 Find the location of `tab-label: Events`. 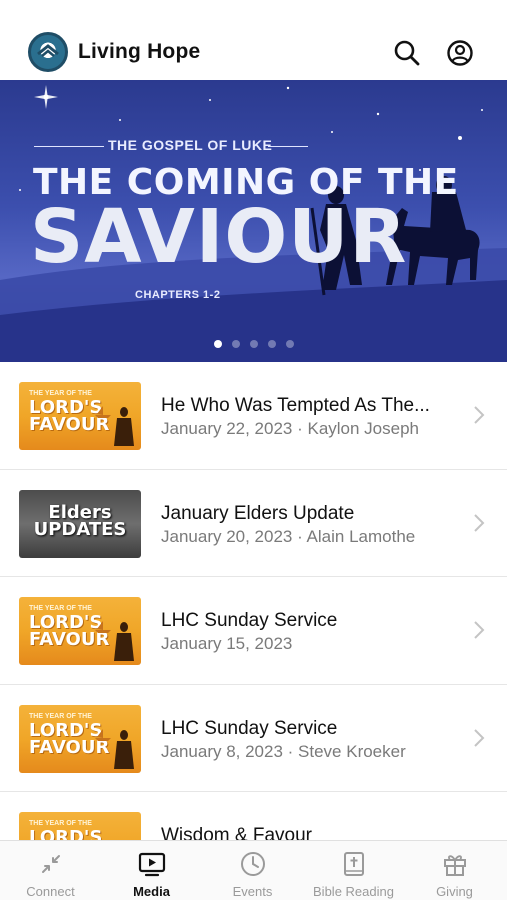

tab-label: Events is located at coordinates (252, 891).